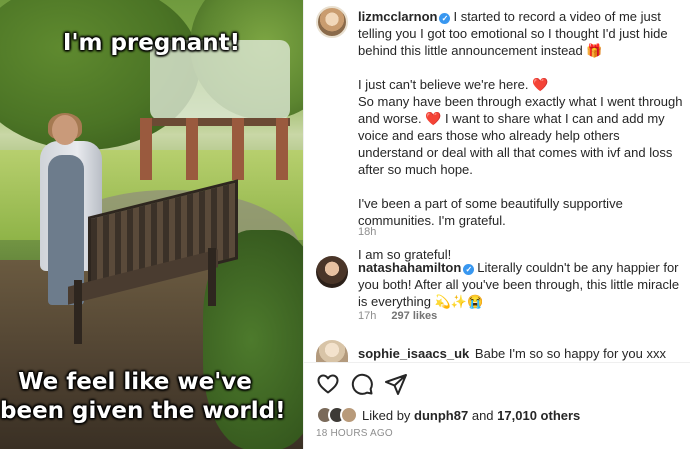 Image resolution: width=690 pixels, height=449 pixels. Describe the element at coordinates (143, 397) in the screenshot. I see `media-caption-bottom: We feel like we've been given the world!` at that location.